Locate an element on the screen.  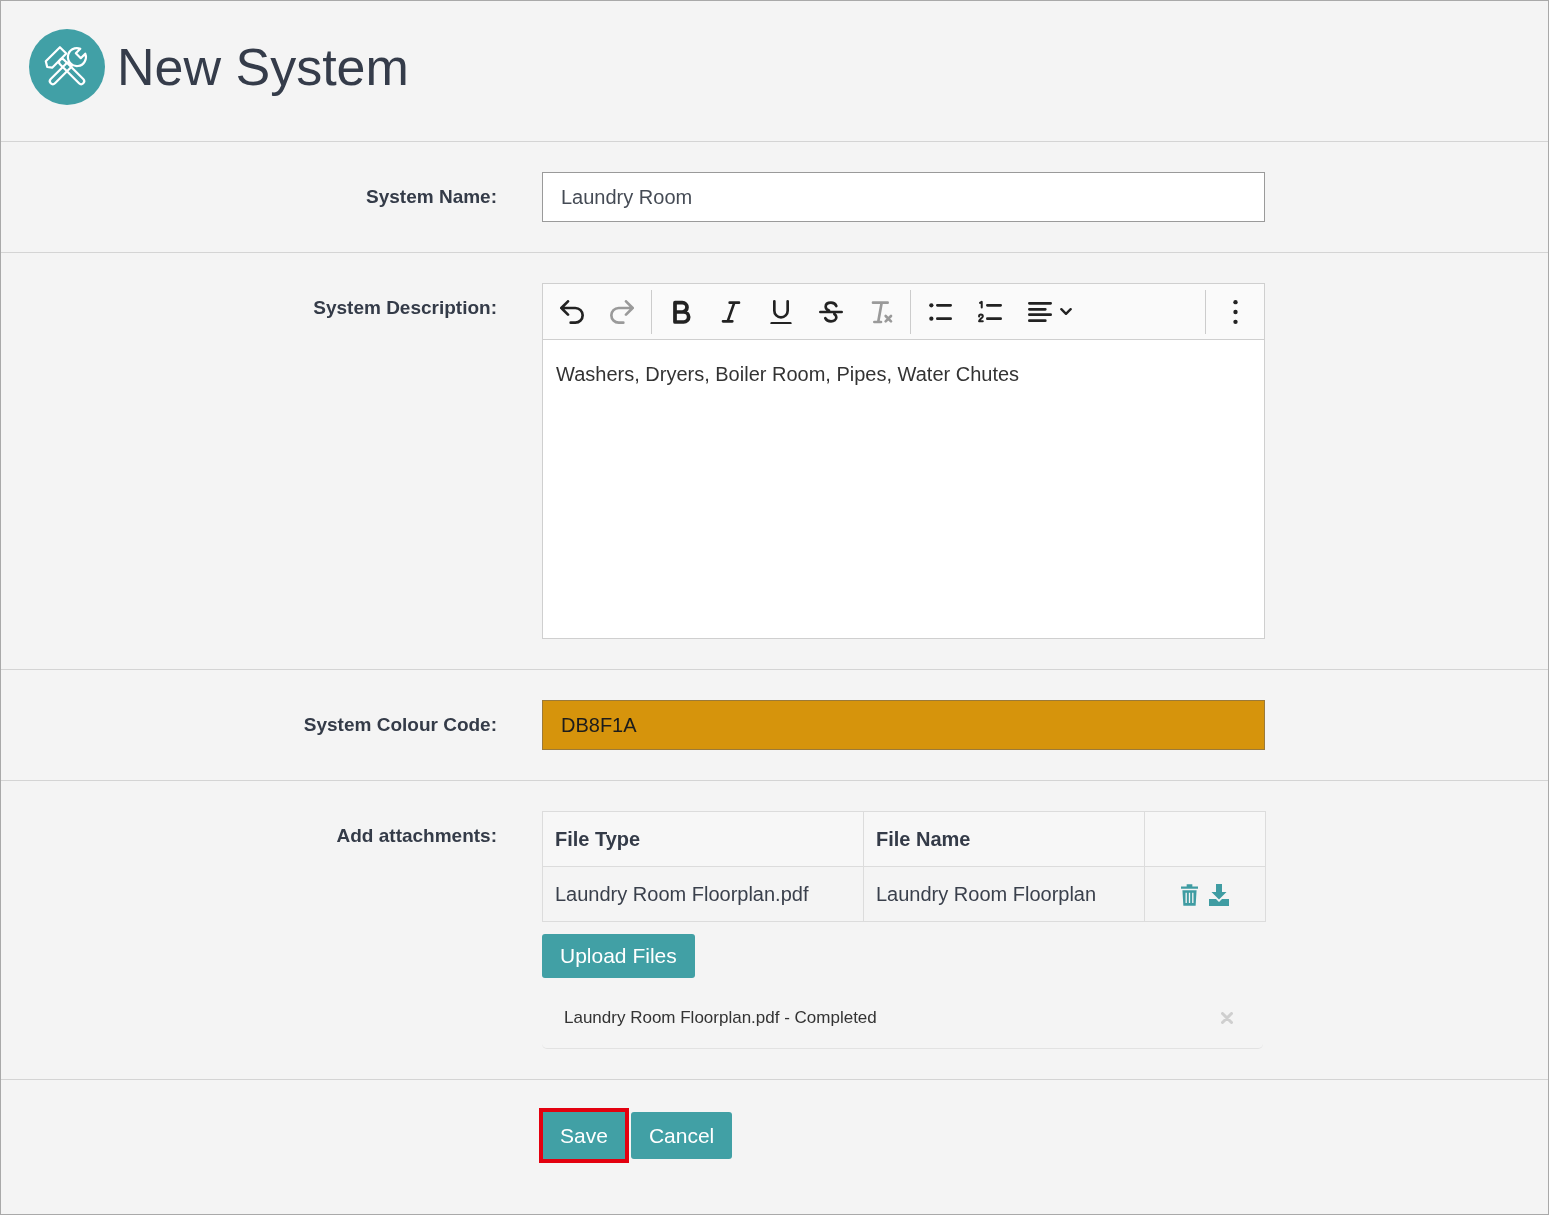
clear-format-icon is located at coordinates (881, 311).